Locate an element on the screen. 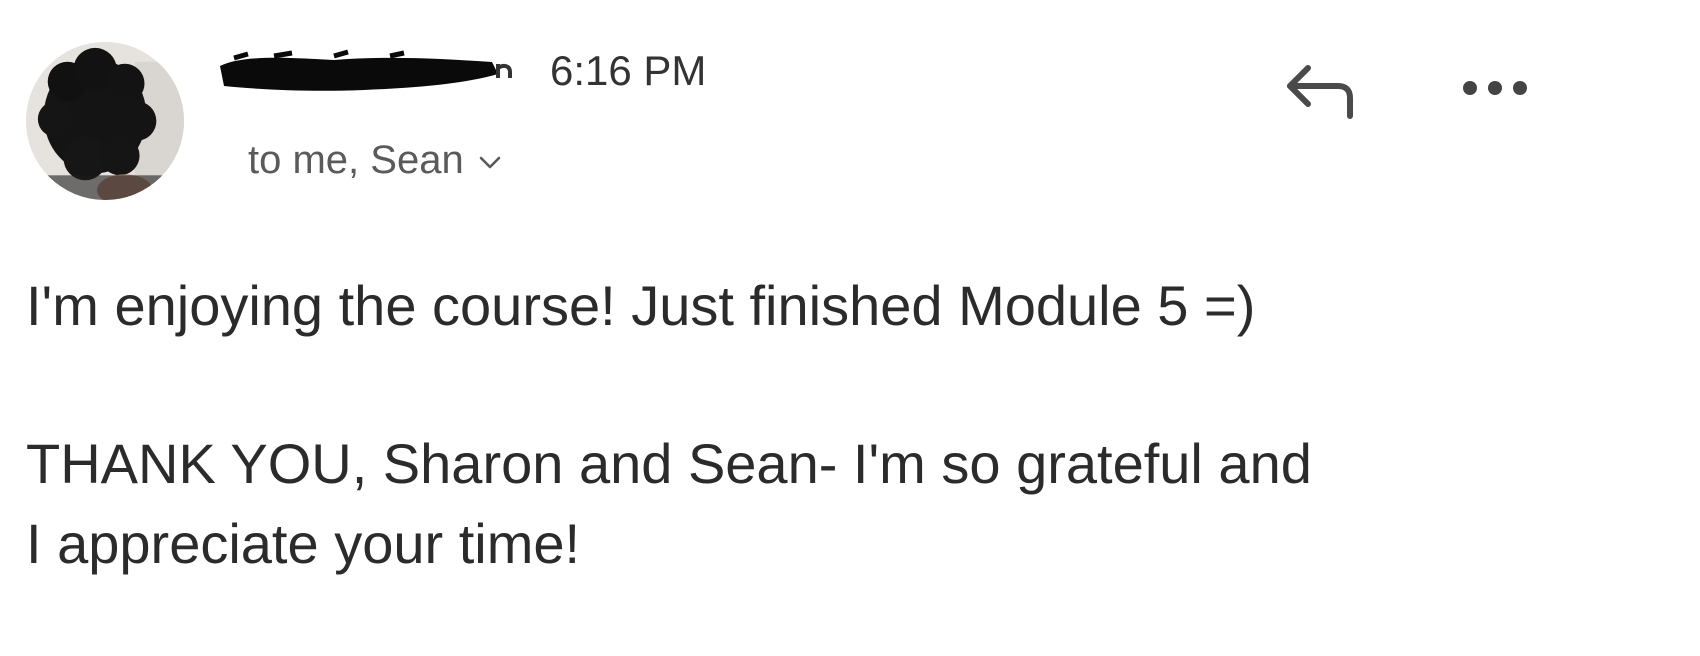 The image size is (1700, 656). message-time: 6:16 PM is located at coordinates (628, 70).